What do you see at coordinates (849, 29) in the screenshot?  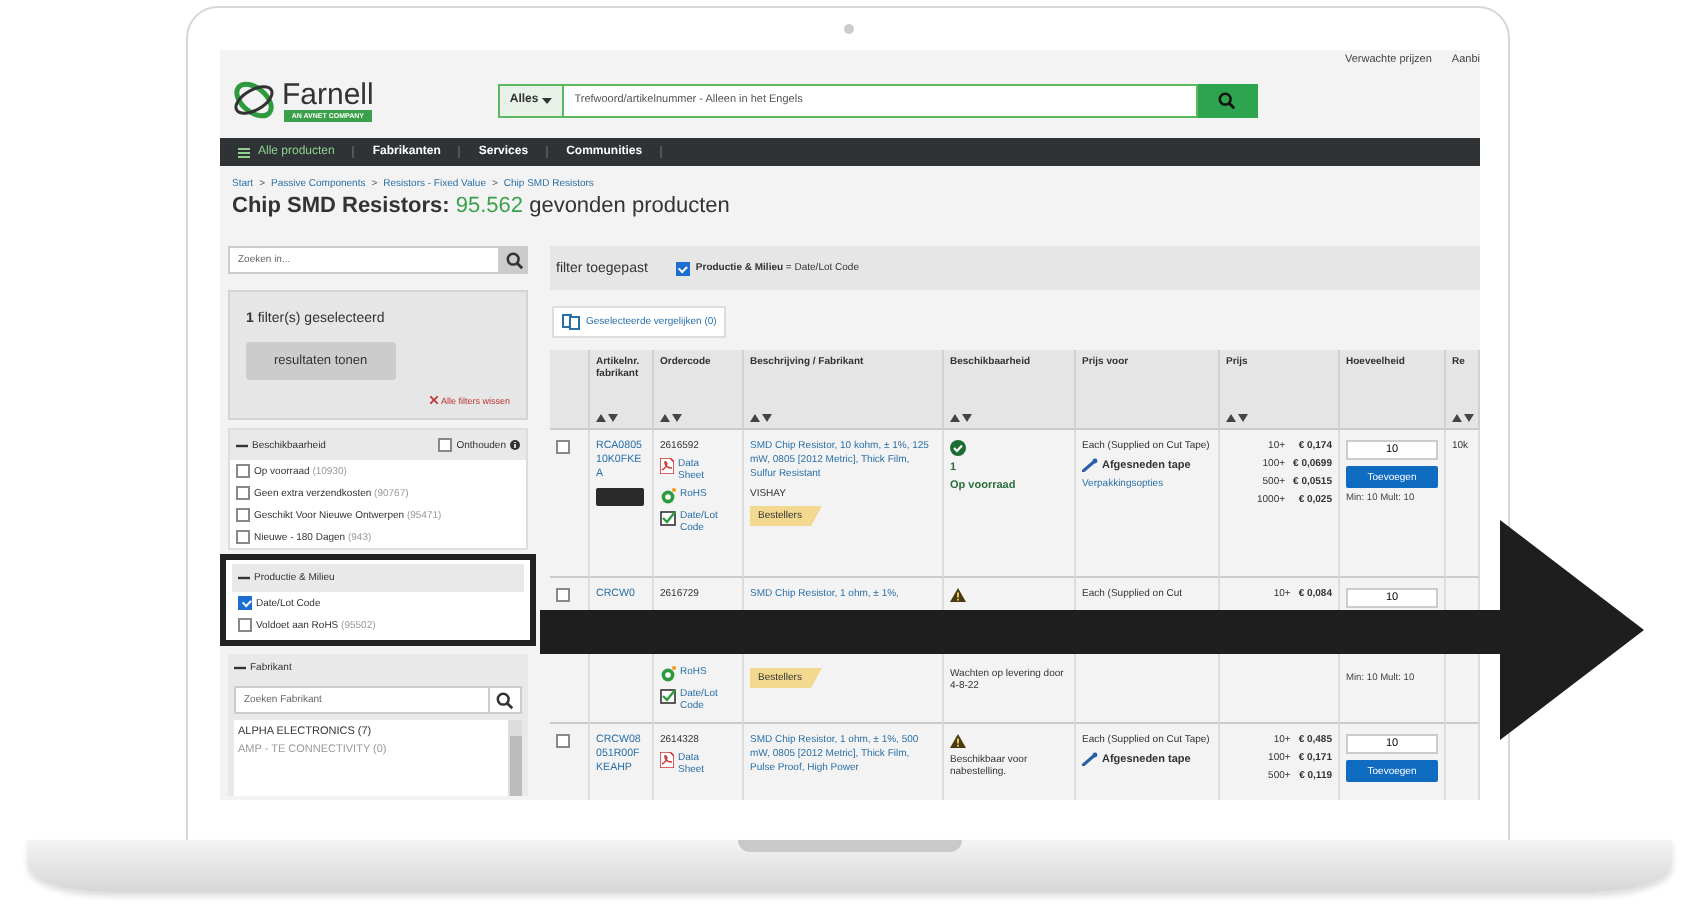 I see `camera-dot` at bounding box center [849, 29].